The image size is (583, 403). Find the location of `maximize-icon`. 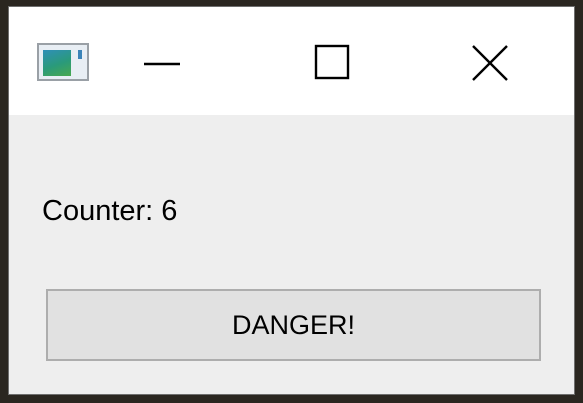

maximize-icon is located at coordinates (332, 62).